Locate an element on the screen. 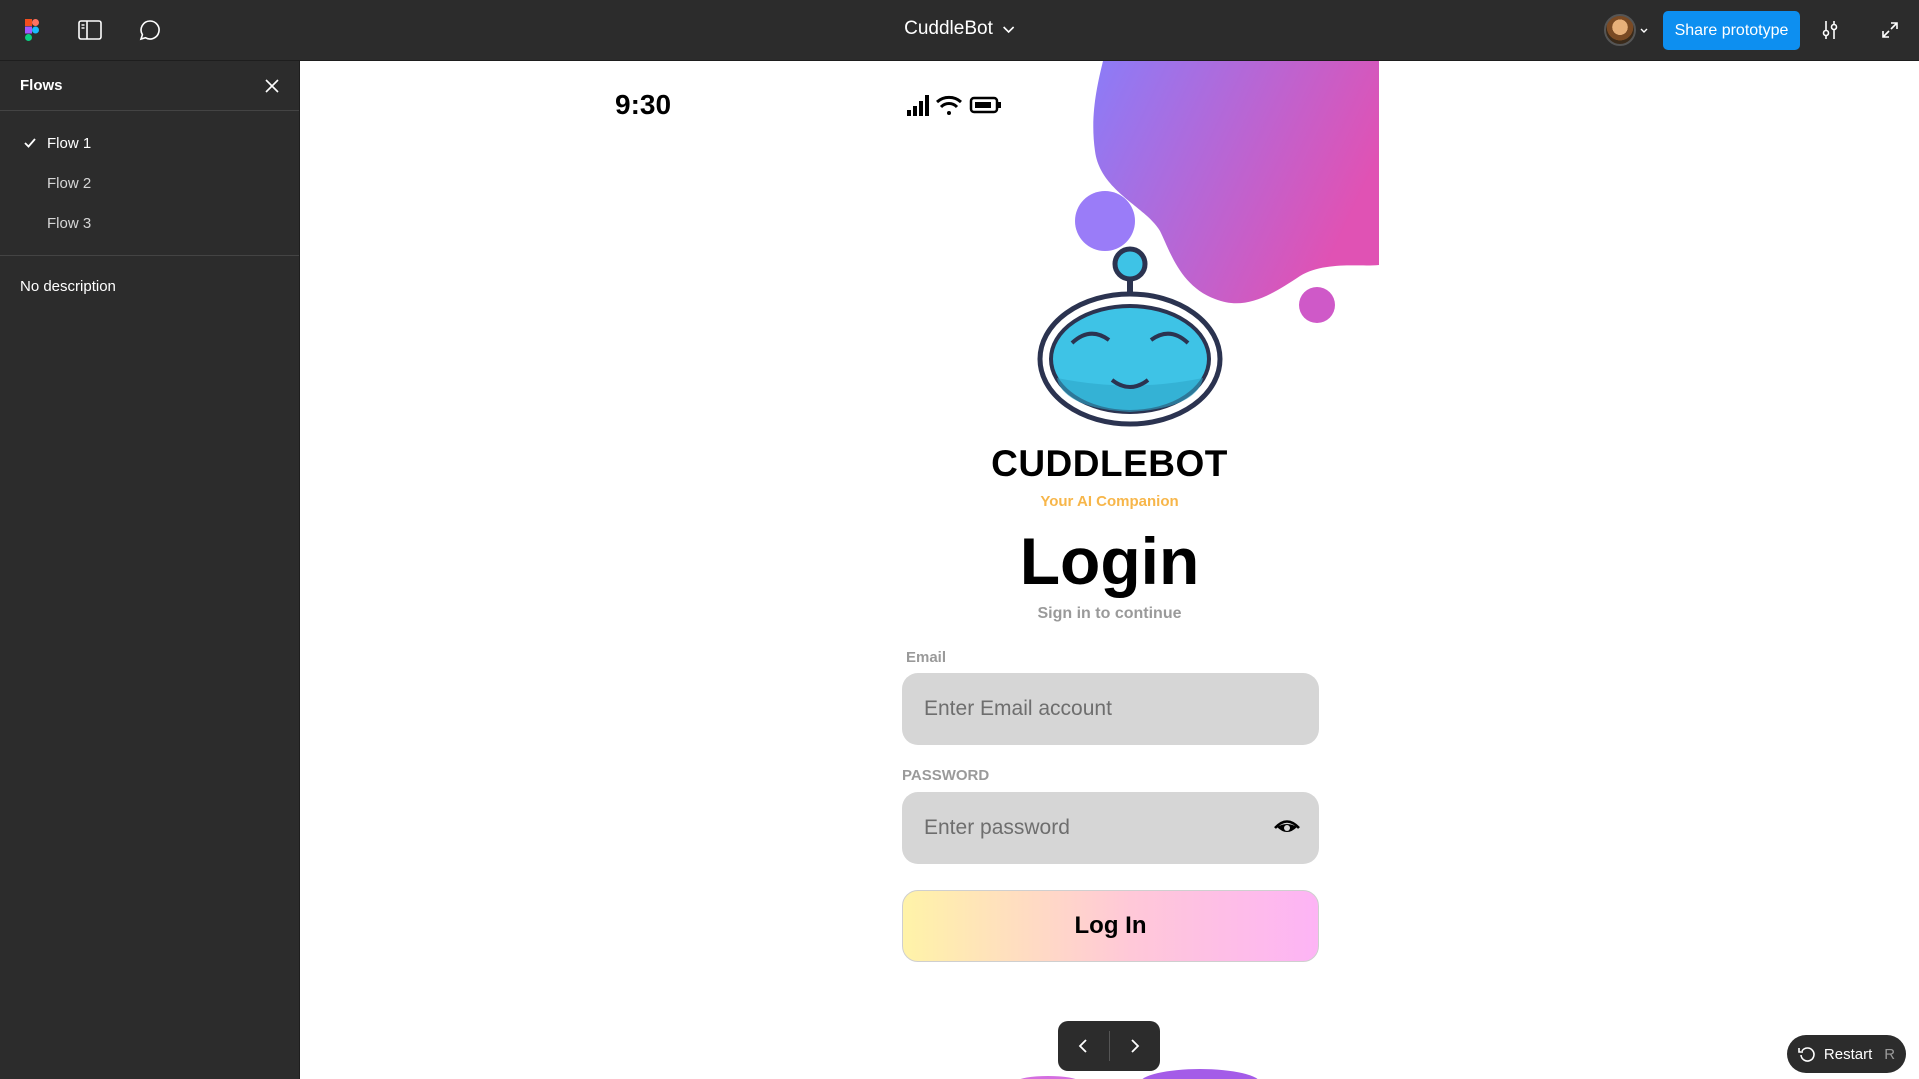 This screenshot has height=1079, width=1919. restart-button: Restart R is located at coordinates (1846, 1054).